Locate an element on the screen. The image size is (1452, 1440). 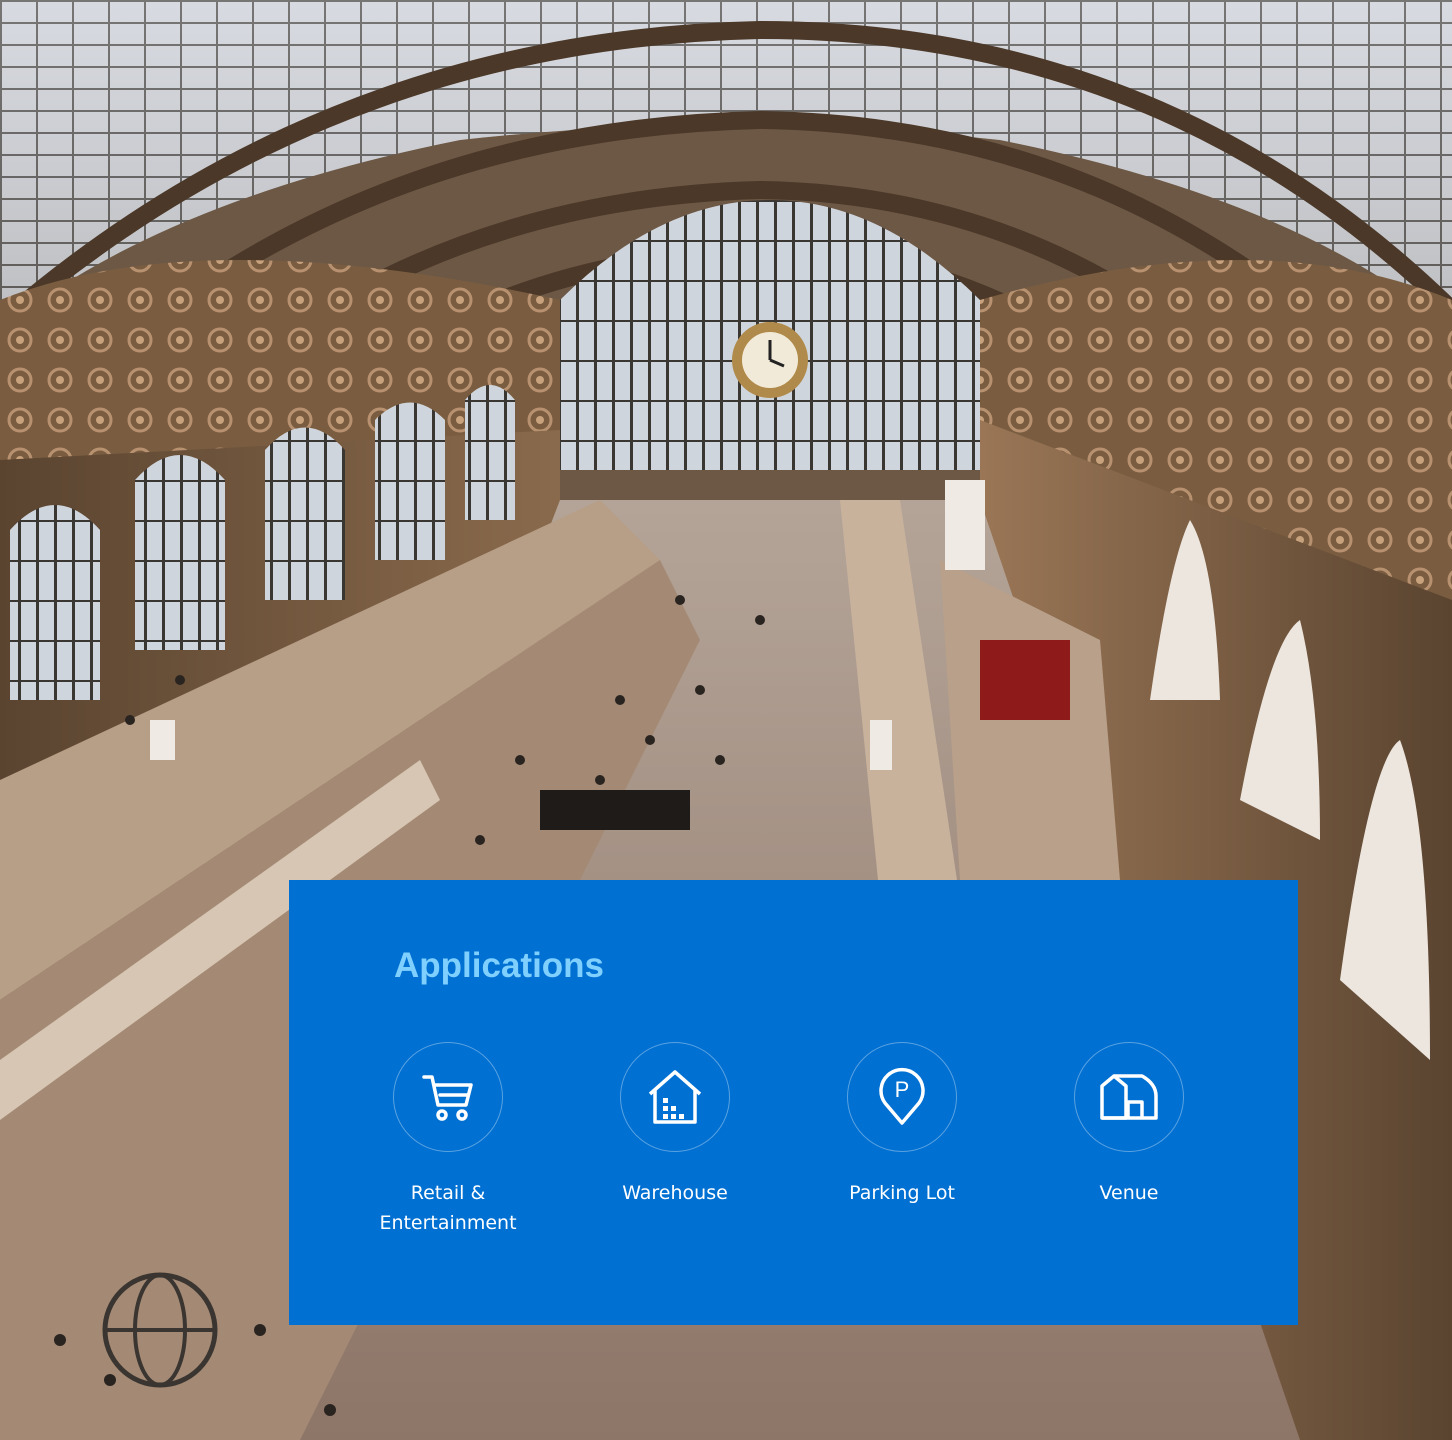
parking-pin-icon: P is located at coordinates (902, 1096).